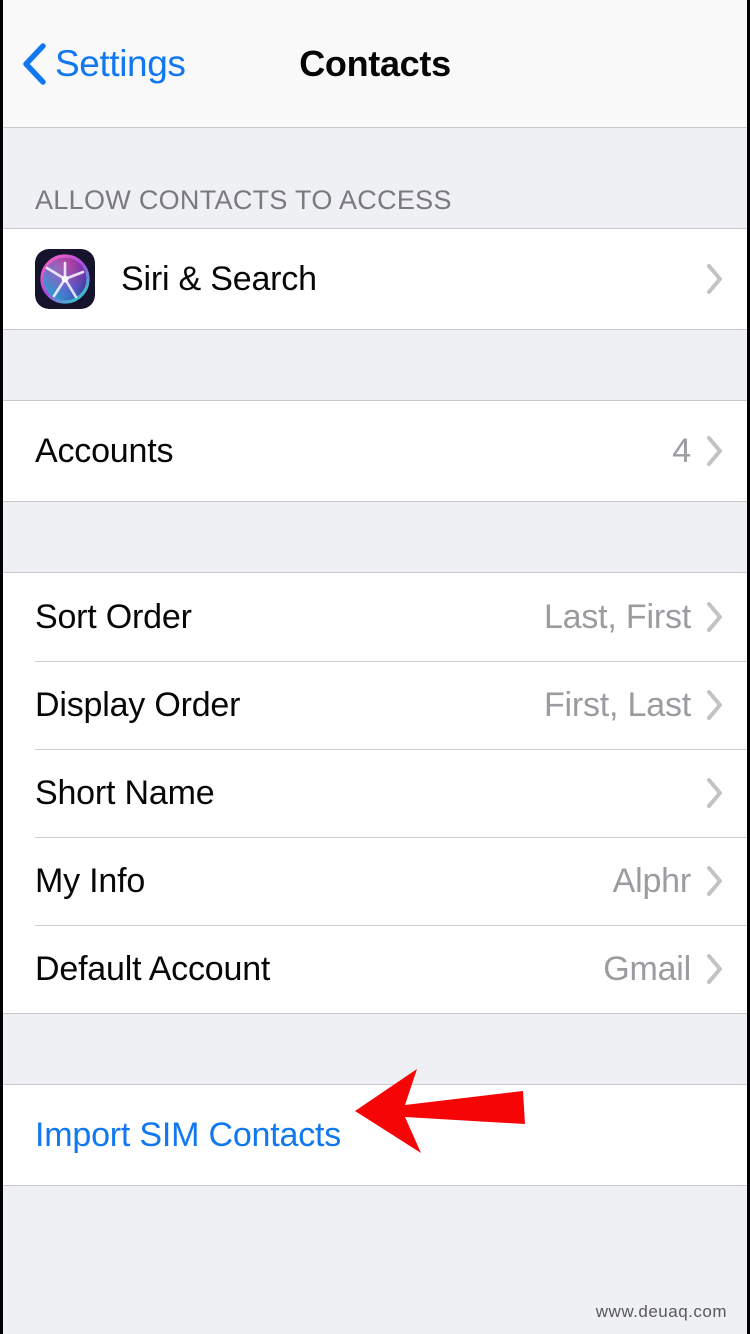  I want to click on list-item-short-name: Short Name, so click(375, 793).